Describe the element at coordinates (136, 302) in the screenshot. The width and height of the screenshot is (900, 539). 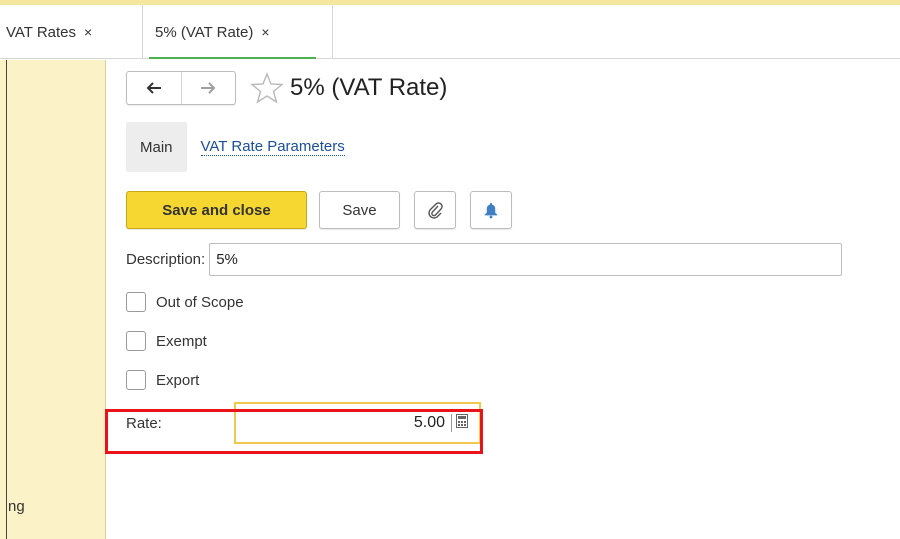
I see `out-of-scope-checkbox` at that location.